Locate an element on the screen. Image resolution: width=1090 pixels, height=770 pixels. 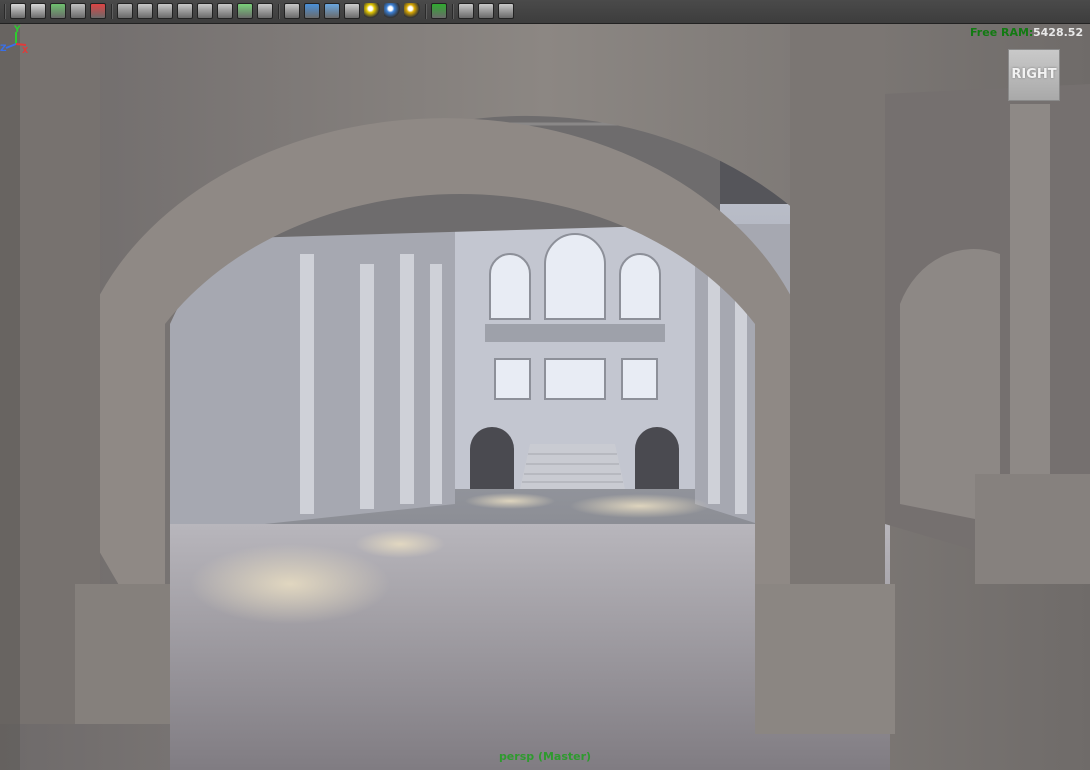
camera-name-label: persp (Master) is located at coordinates (545, 756).